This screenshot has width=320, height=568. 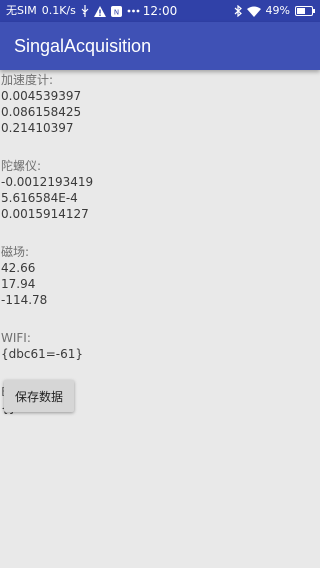 I want to click on save-data-button: 保存数据, so click(x=39, y=396).